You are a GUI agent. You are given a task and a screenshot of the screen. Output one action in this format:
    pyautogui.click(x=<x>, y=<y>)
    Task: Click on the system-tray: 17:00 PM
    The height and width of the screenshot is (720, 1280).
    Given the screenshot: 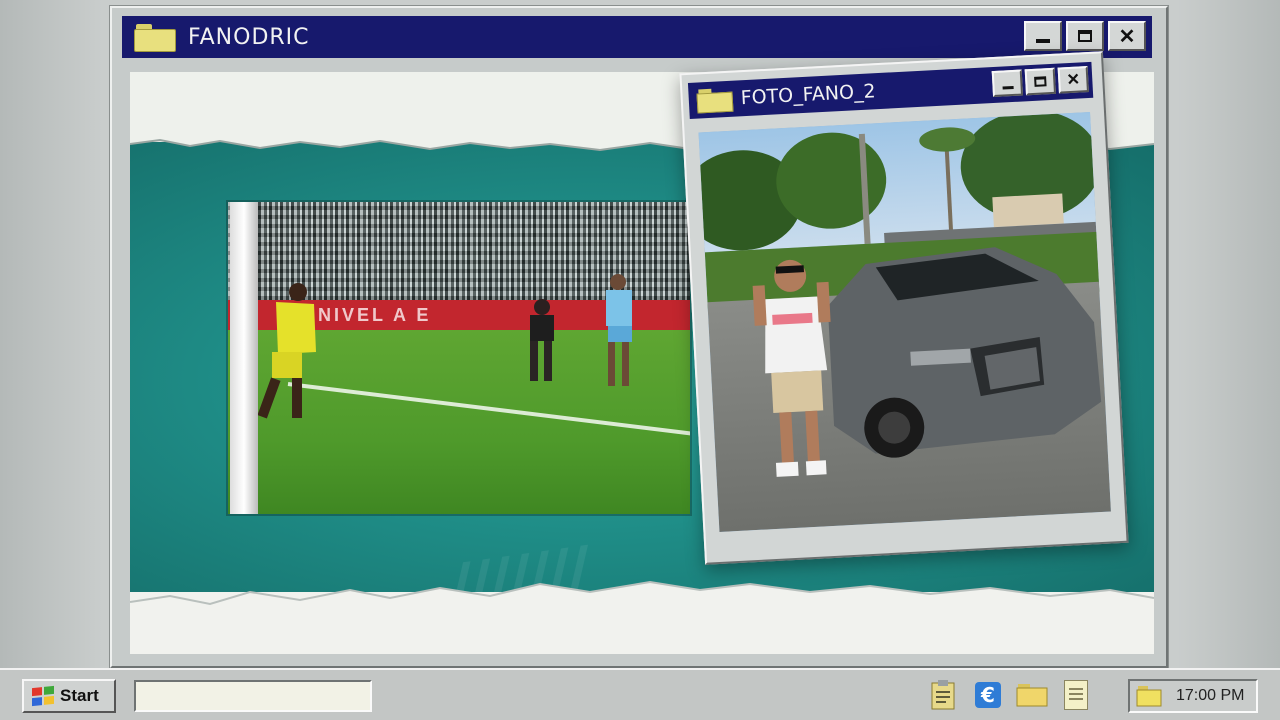 What is the action you would take?
    pyautogui.click(x=1193, y=696)
    